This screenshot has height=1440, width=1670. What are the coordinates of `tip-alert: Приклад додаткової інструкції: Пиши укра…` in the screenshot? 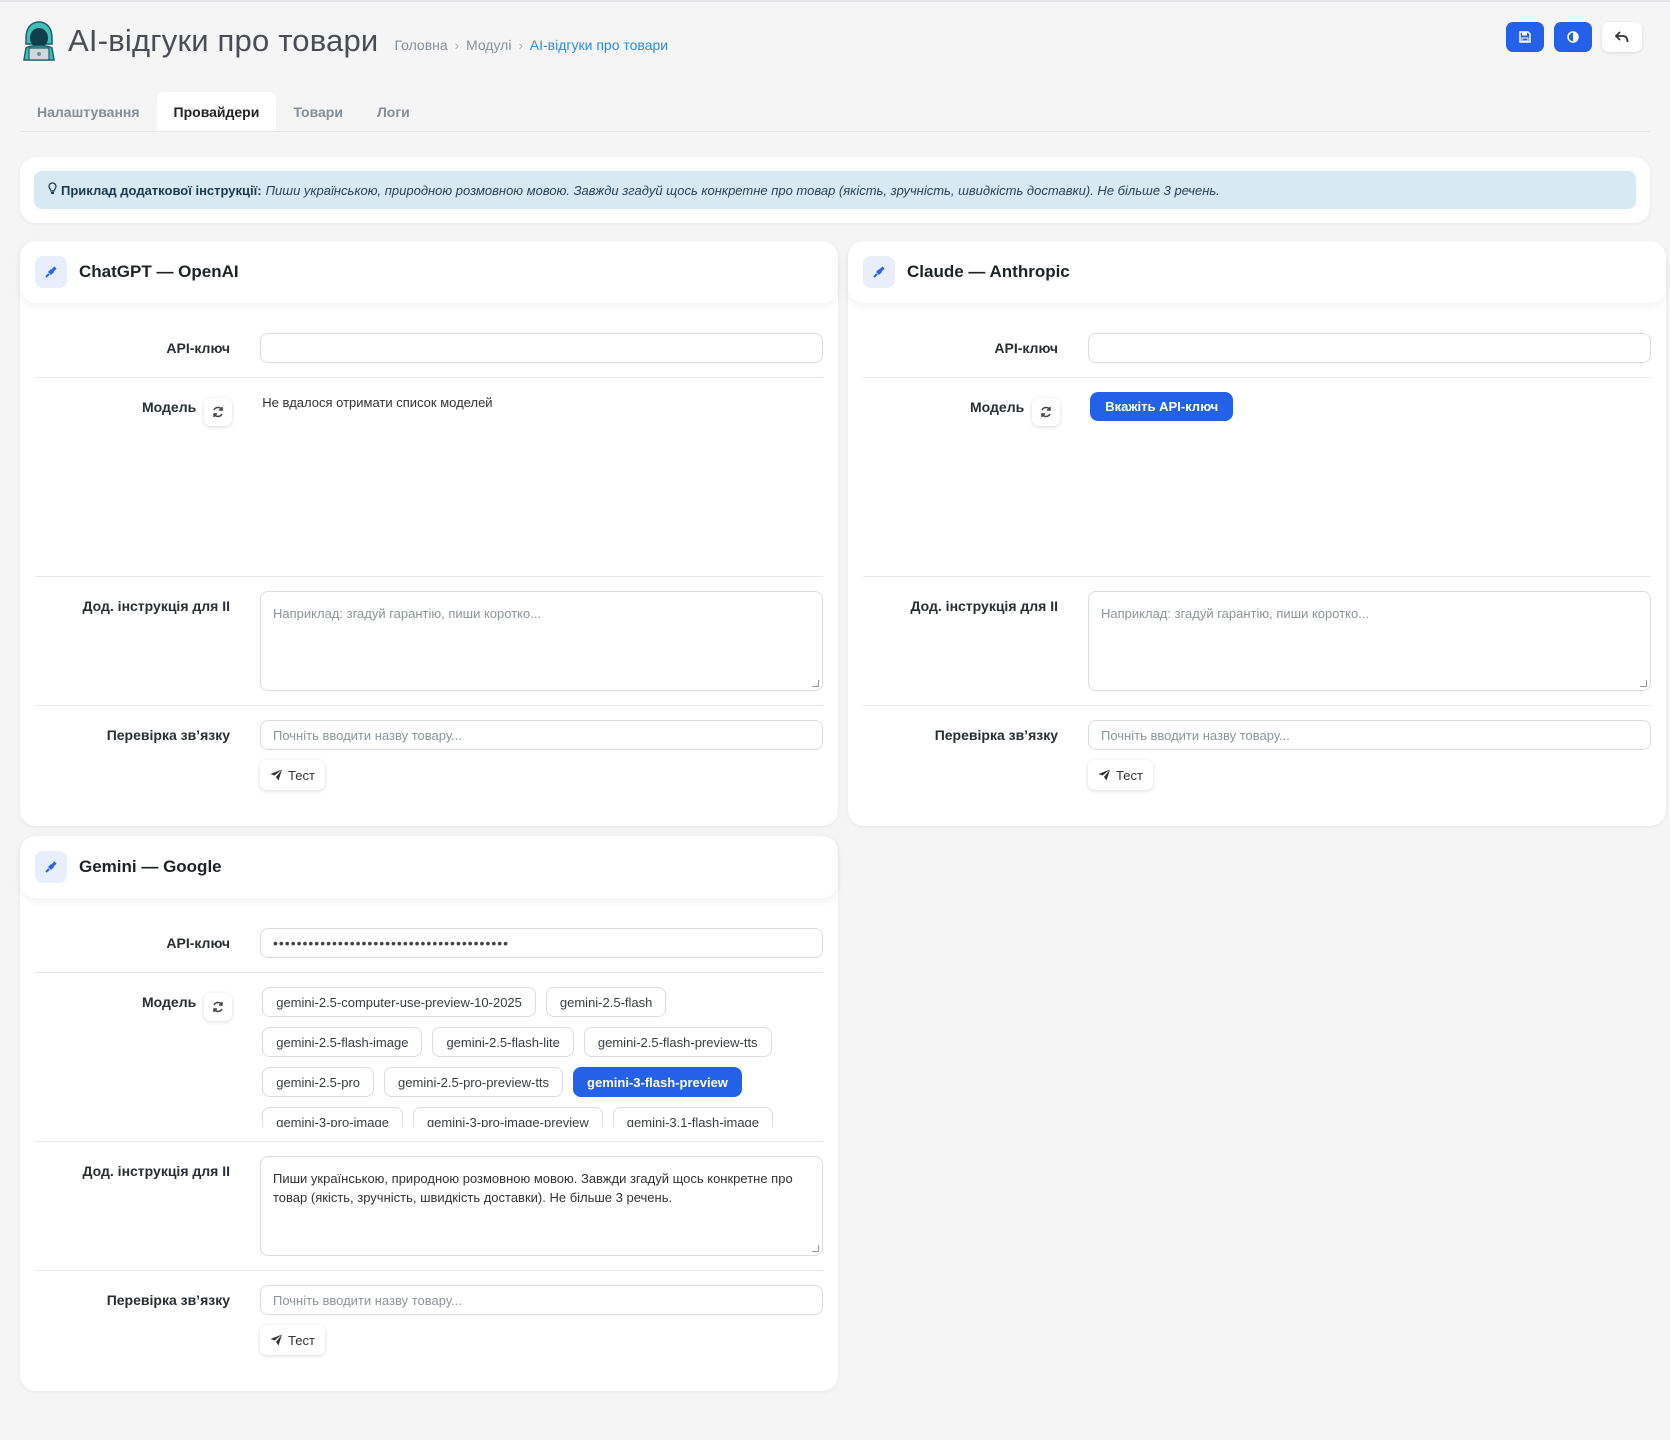 It's located at (835, 190).